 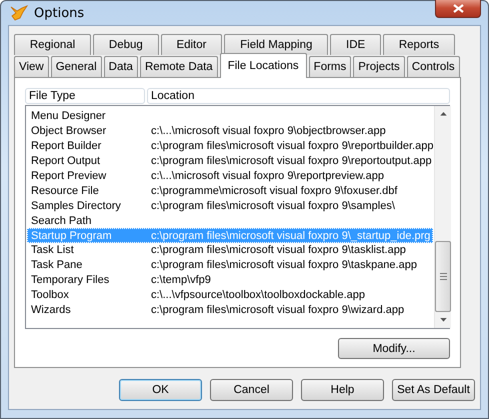 I want to click on file-type-cell-text: Startup Program, so click(x=71, y=236).